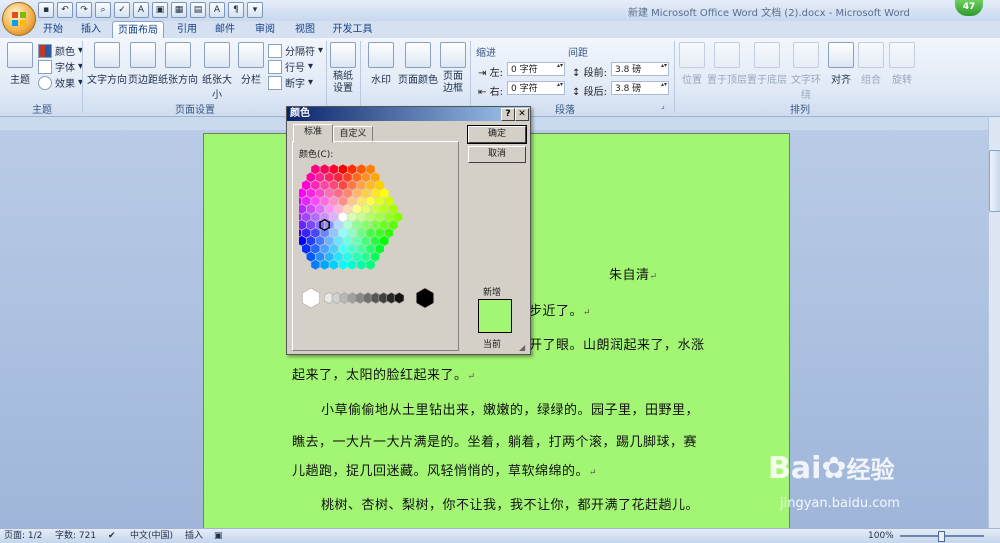 Image resolution: width=1000 pixels, height=543 pixels. I want to click on page-color-button: 页面颜色, so click(418, 64).